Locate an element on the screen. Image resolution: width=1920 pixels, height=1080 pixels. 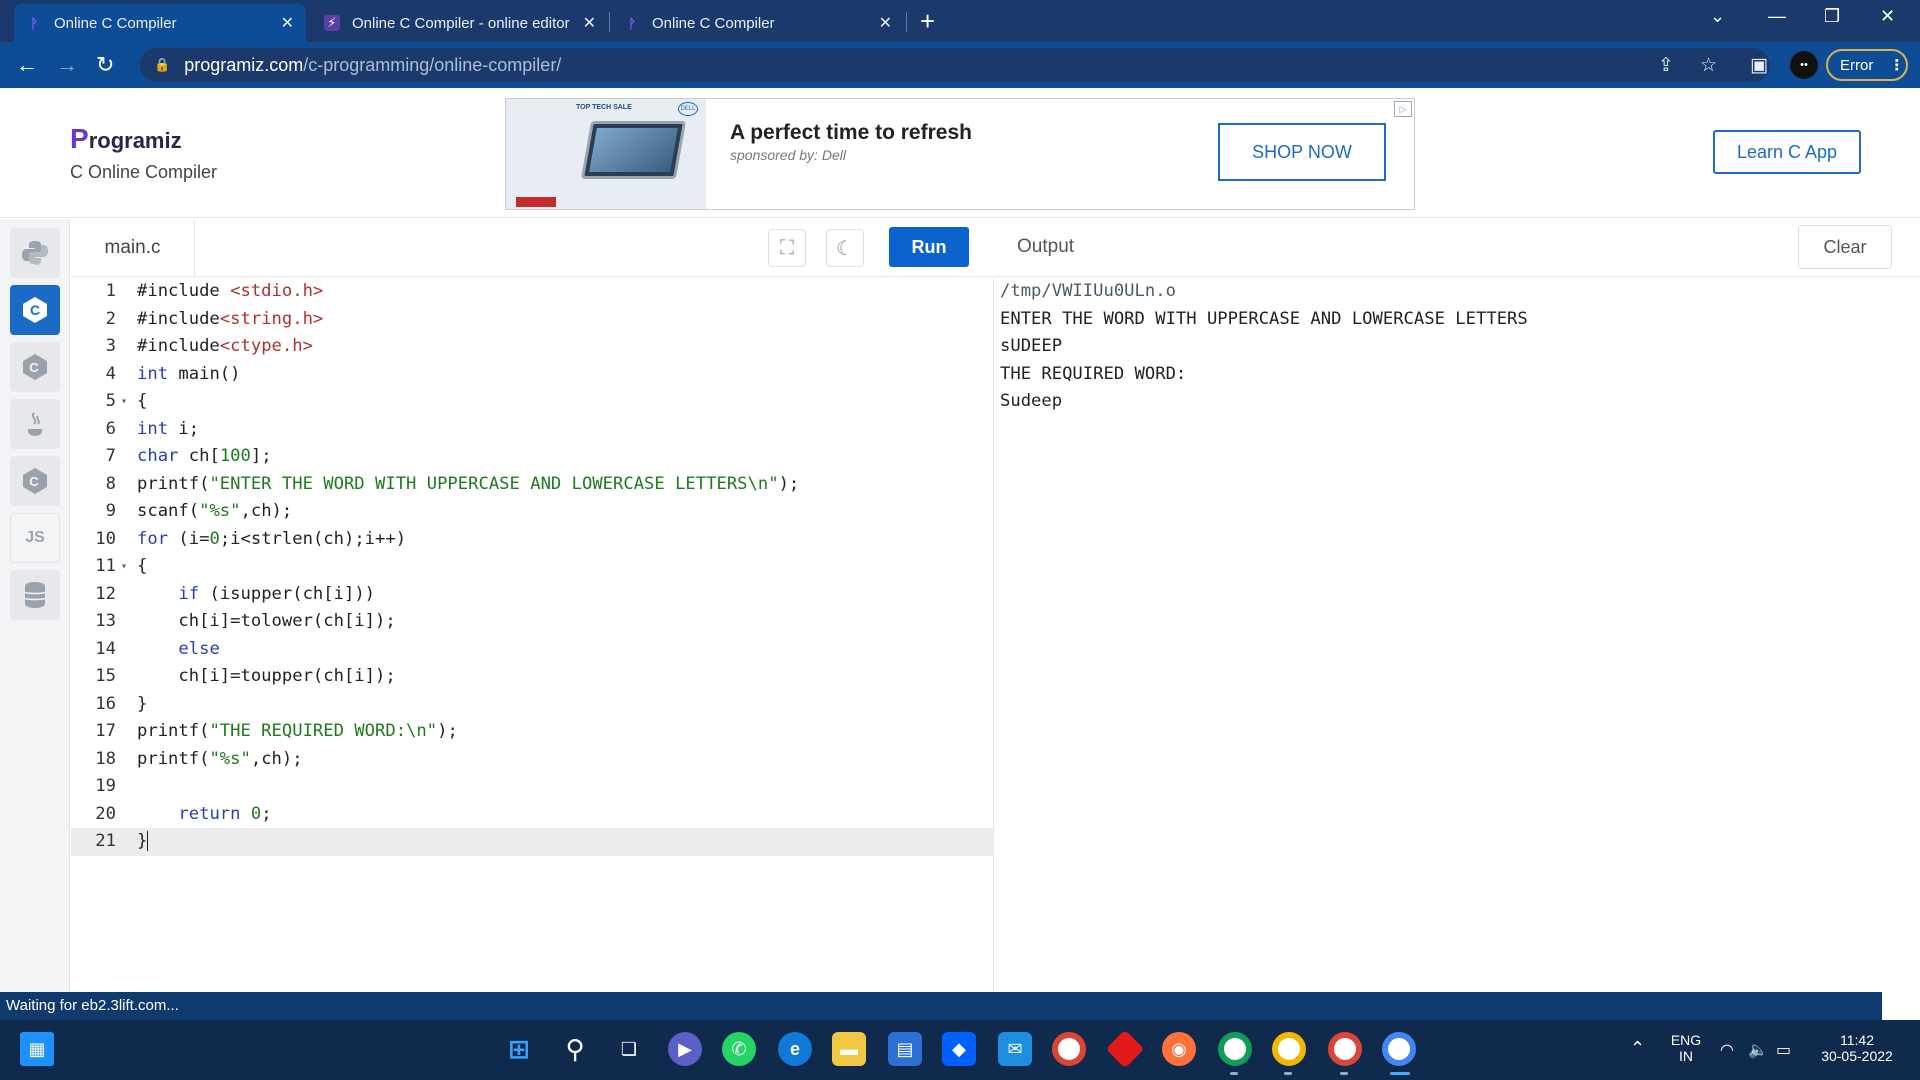
file-explorer-icon: ▬ is located at coordinates (849, 1049).